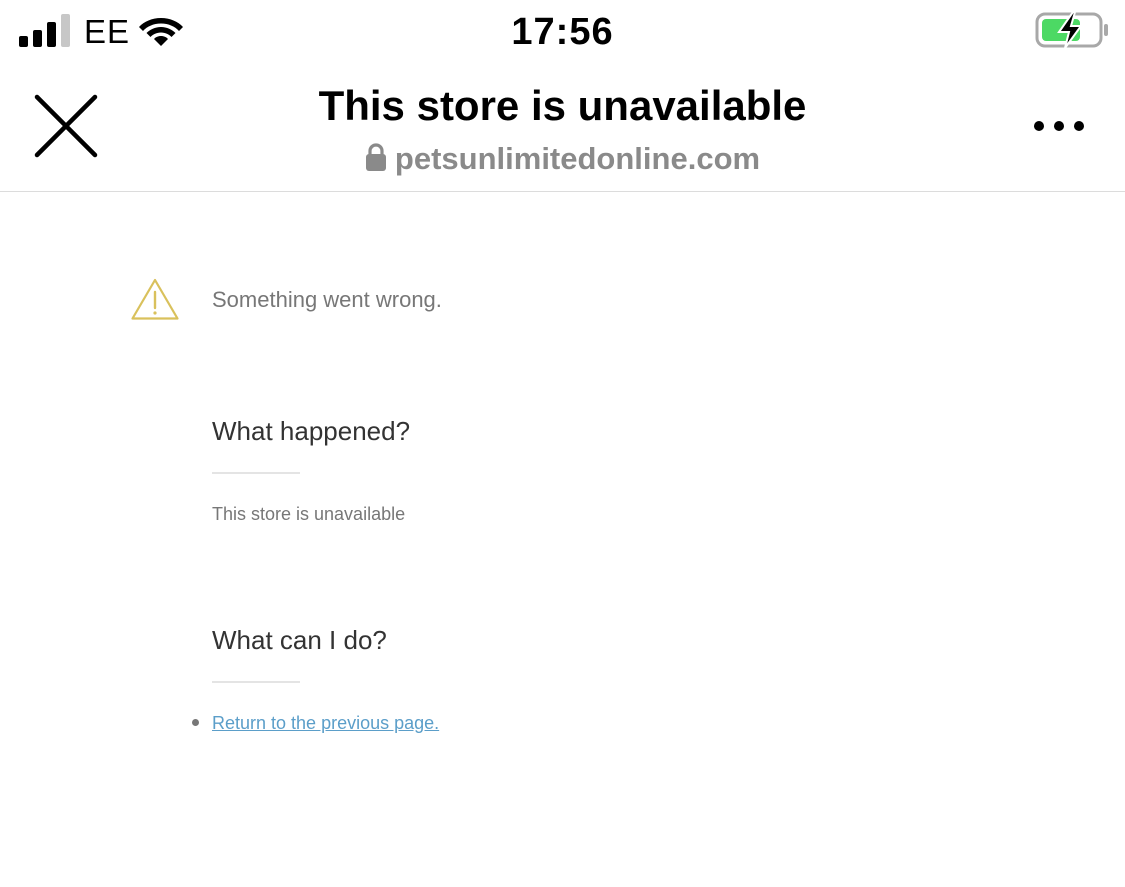 This screenshot has height=887, width=1125. I want to click on error-message: Something went wrong., so click(327, 299).